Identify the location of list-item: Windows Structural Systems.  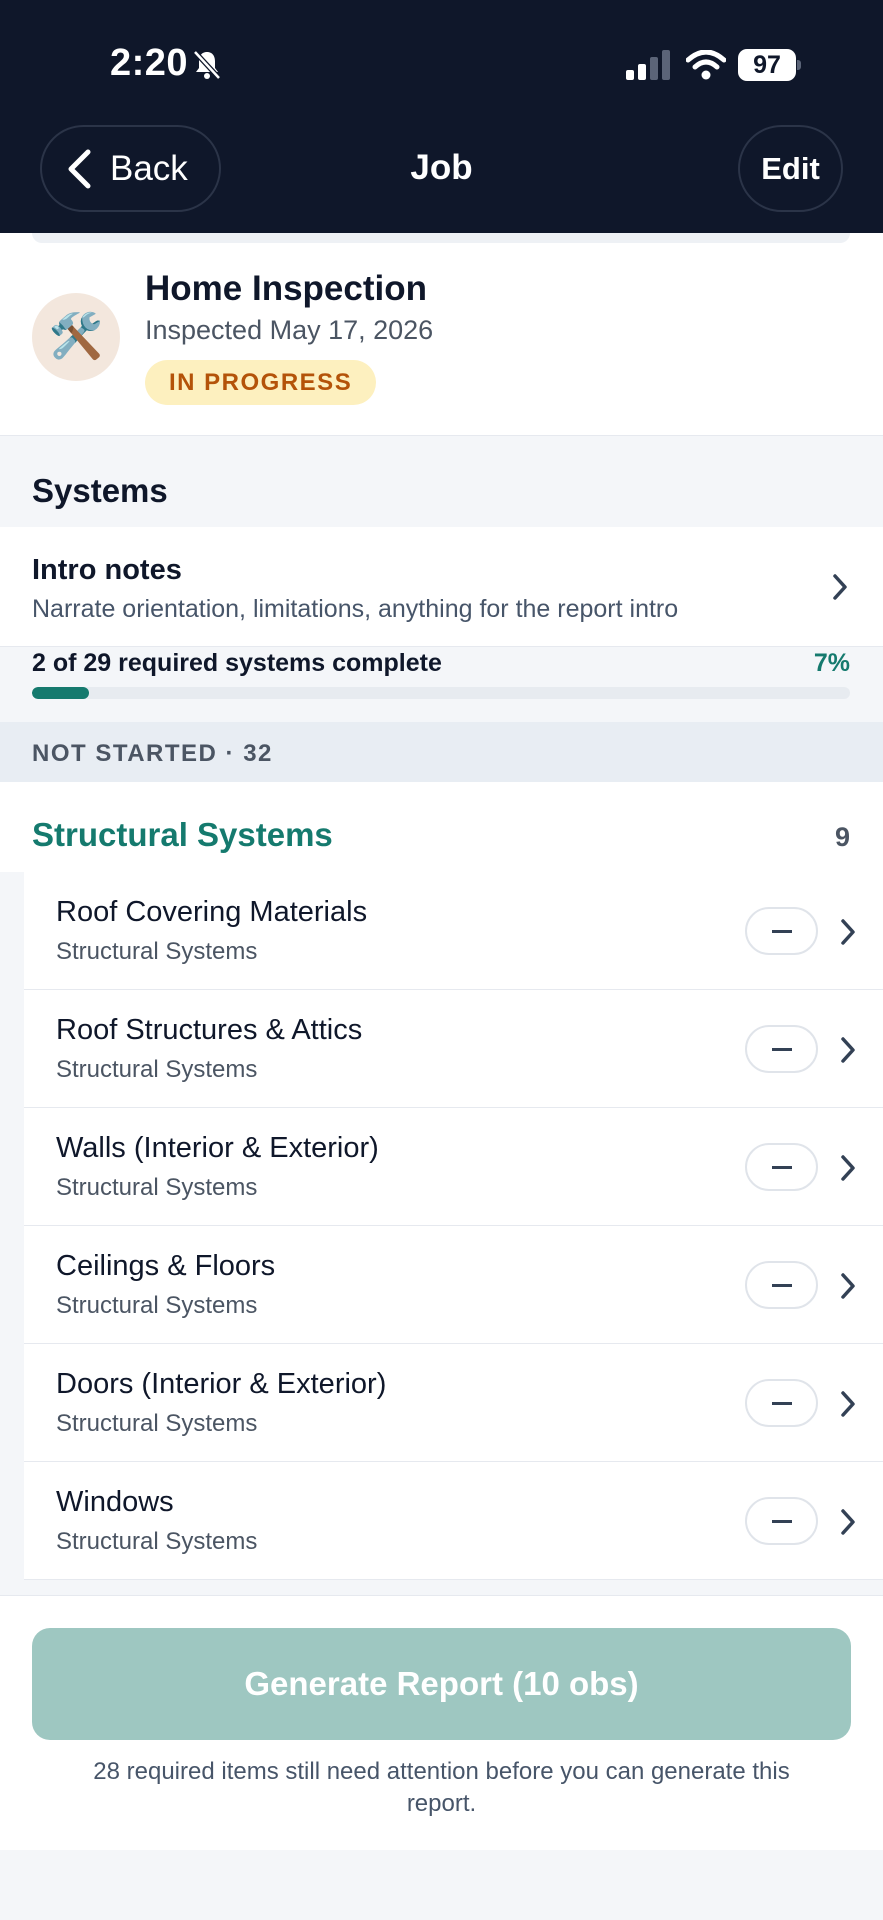
(453, 1521).